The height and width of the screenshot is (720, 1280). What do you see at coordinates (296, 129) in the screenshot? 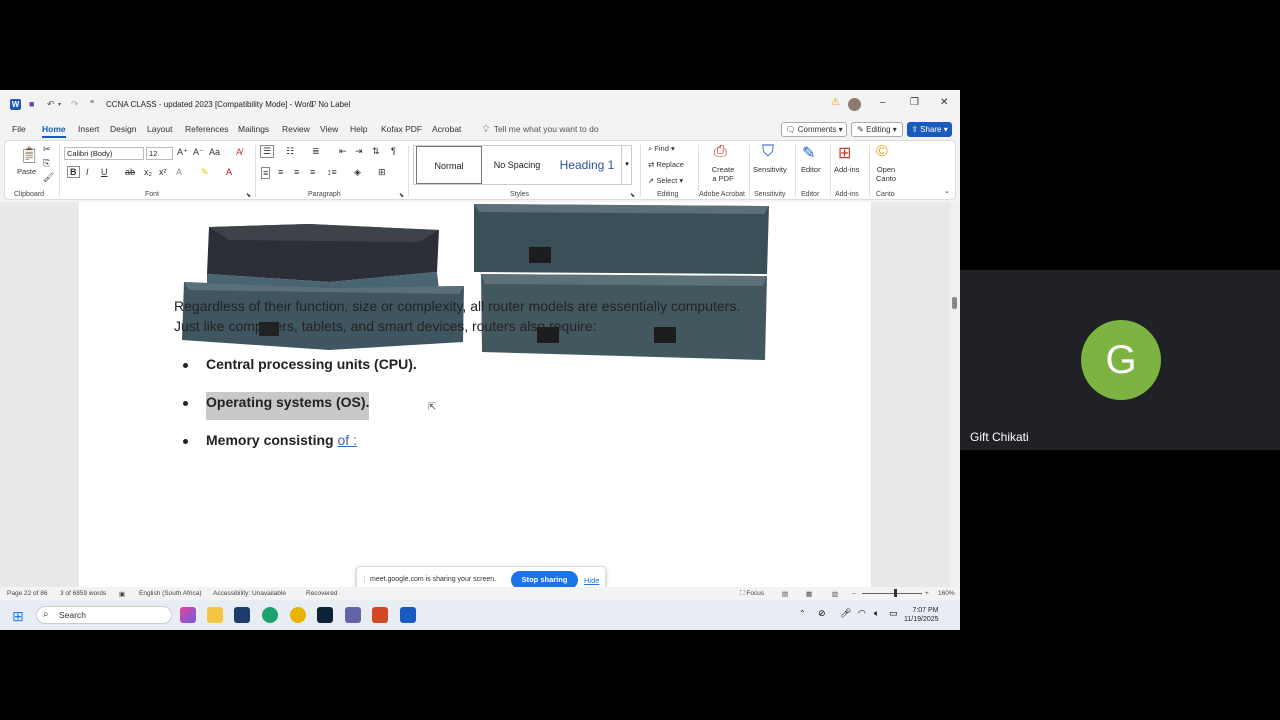
I see `tab-review: Review` at bounding box center [296, 129].